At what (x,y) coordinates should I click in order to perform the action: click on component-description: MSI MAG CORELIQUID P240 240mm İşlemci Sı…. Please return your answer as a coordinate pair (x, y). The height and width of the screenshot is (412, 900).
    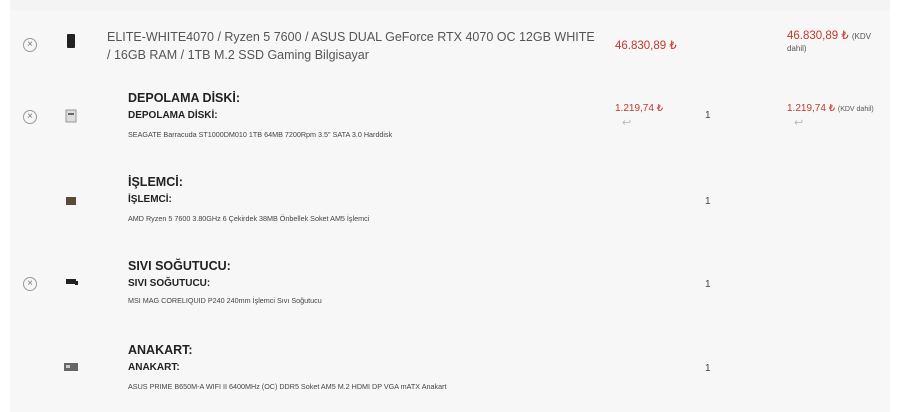
    Looking at the image, I should click on (225, 300).